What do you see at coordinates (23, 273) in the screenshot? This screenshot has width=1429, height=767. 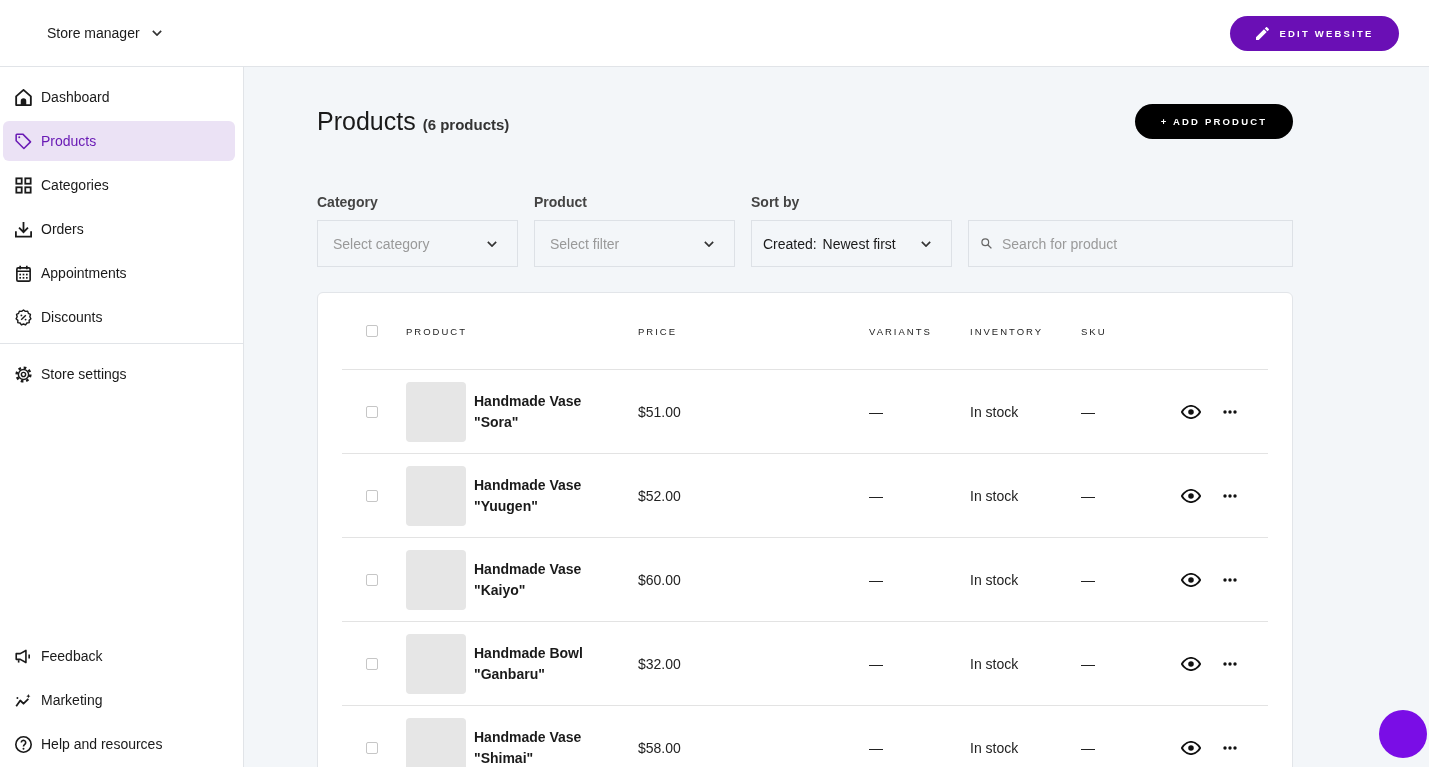 I see `calendar-icon` at bounding box center [23, 273].